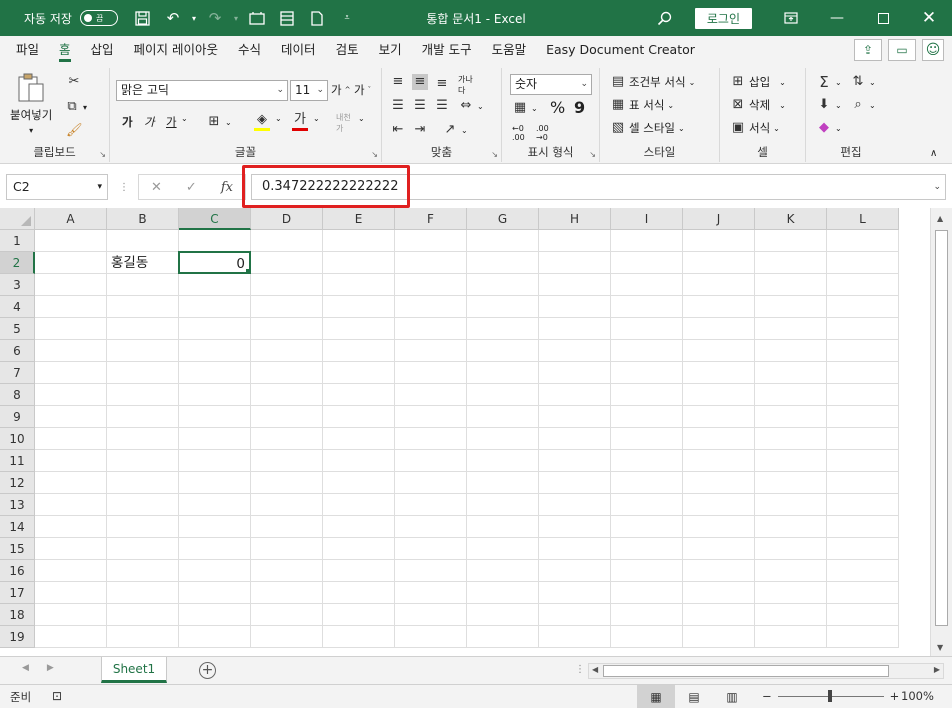 This screenshot has height=708, width=952. Describe the element at coordinates (503, 219) in the screenshot. I see `column-header-g: G` at that location.